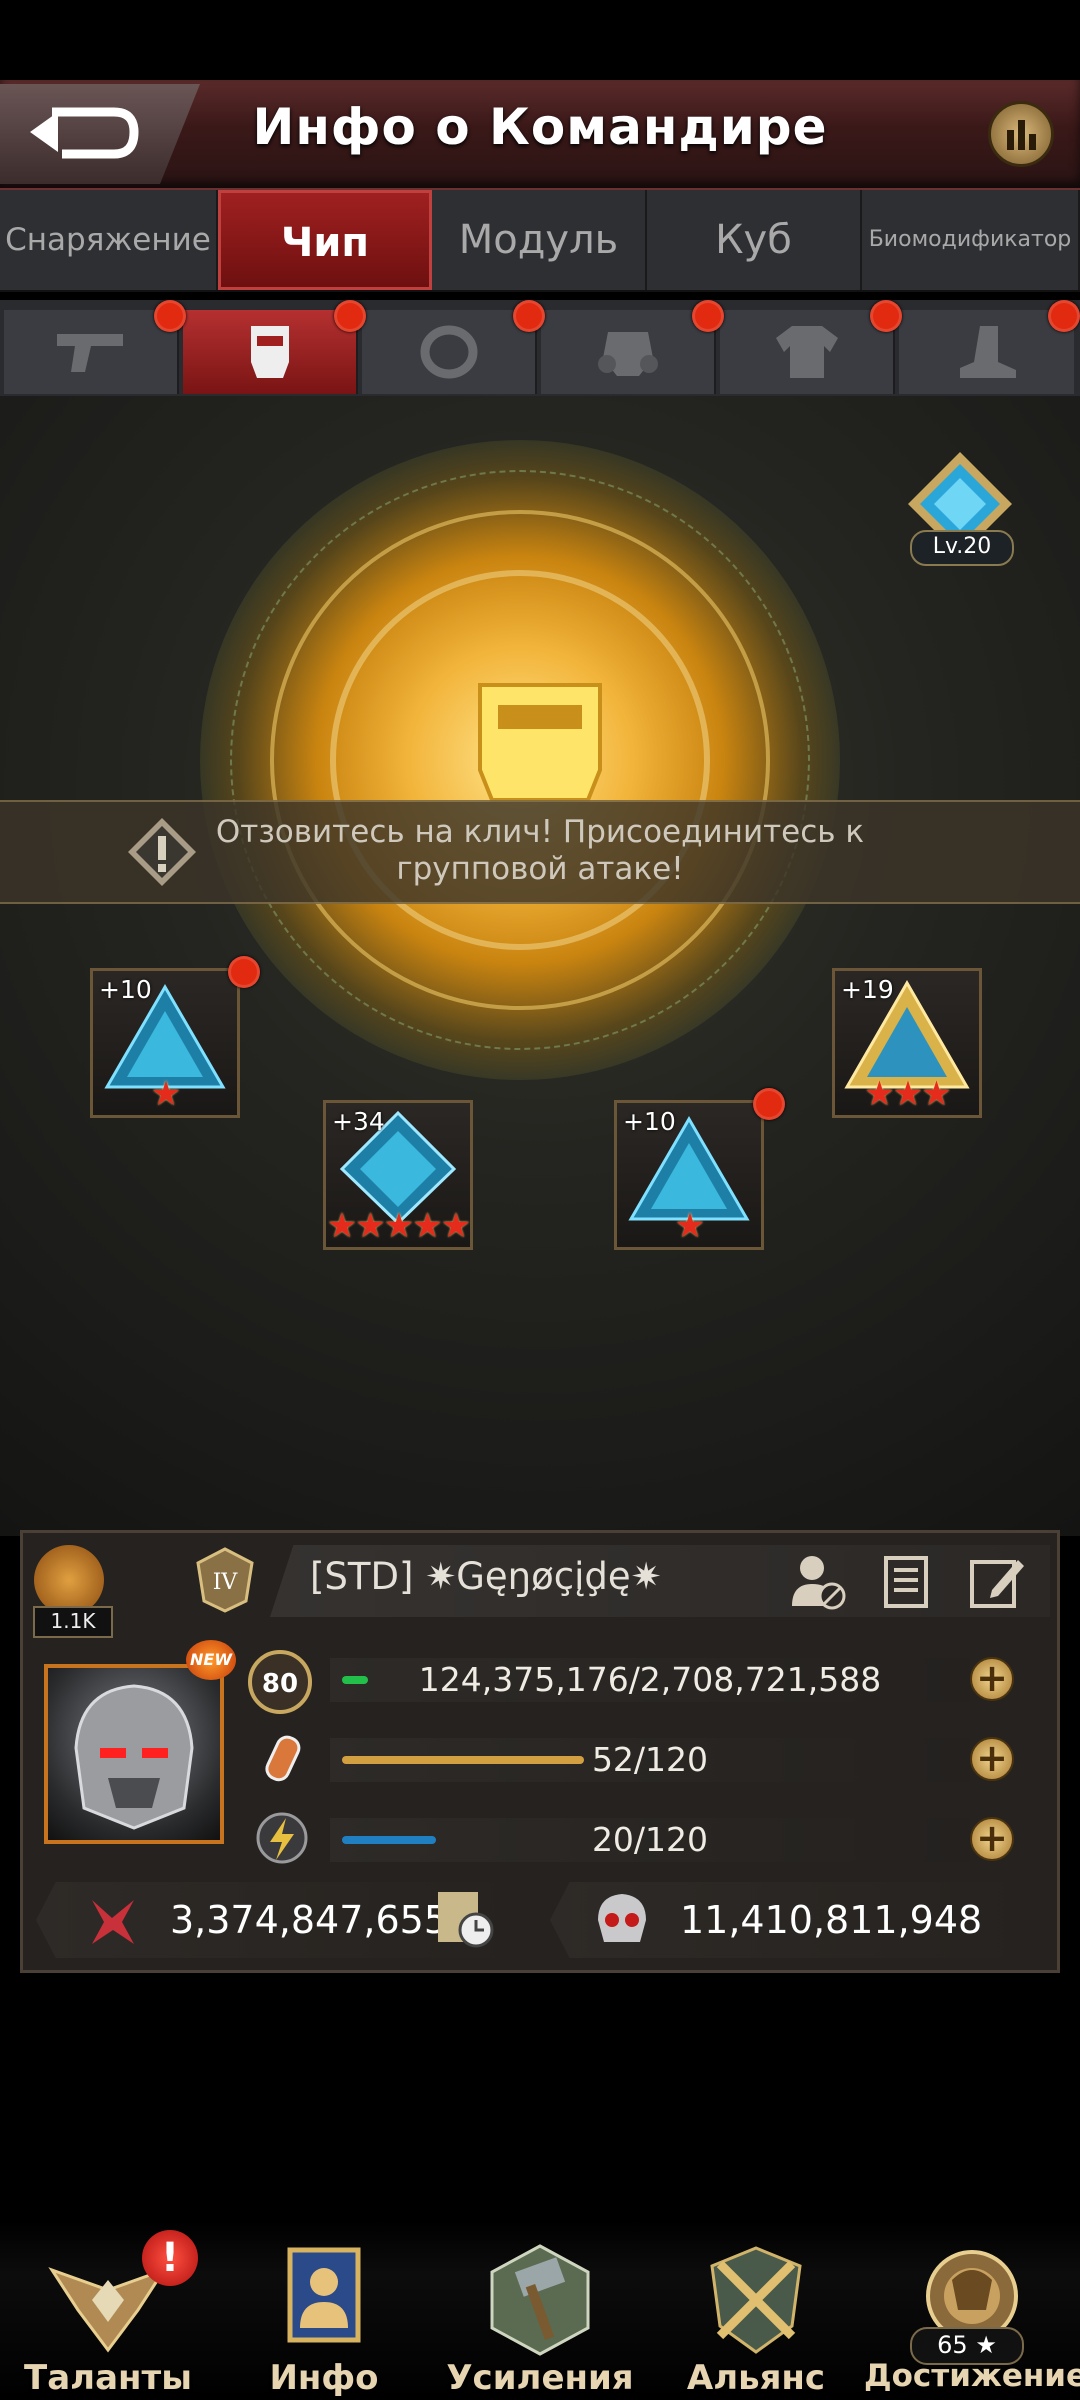  Describe the element at coordinates (756, 2378) in the screenshot. I see `nav-label: Альянс` at that location.